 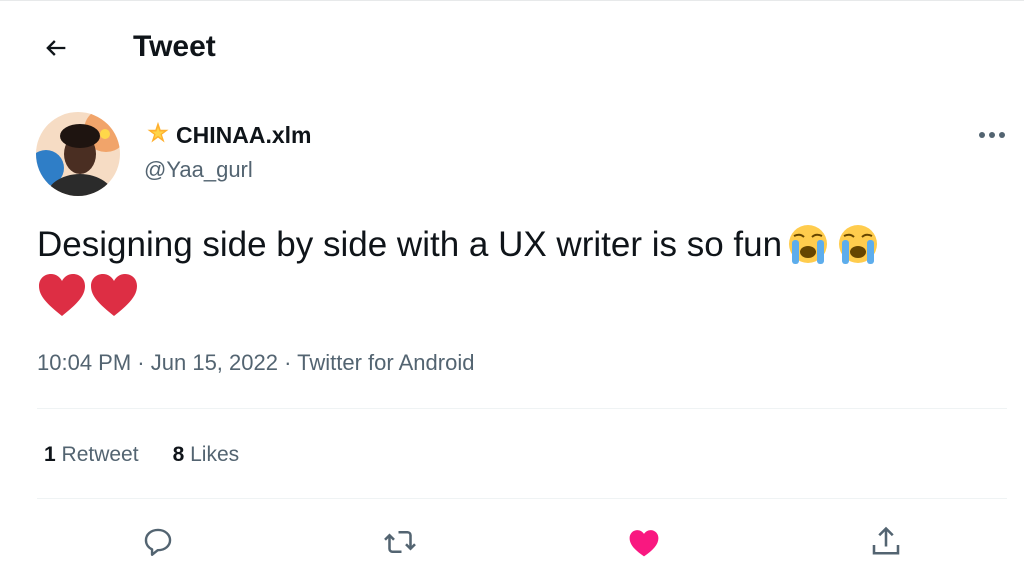 I want to click on likes-stat: 8 Likes, so click(x=206, y=455).